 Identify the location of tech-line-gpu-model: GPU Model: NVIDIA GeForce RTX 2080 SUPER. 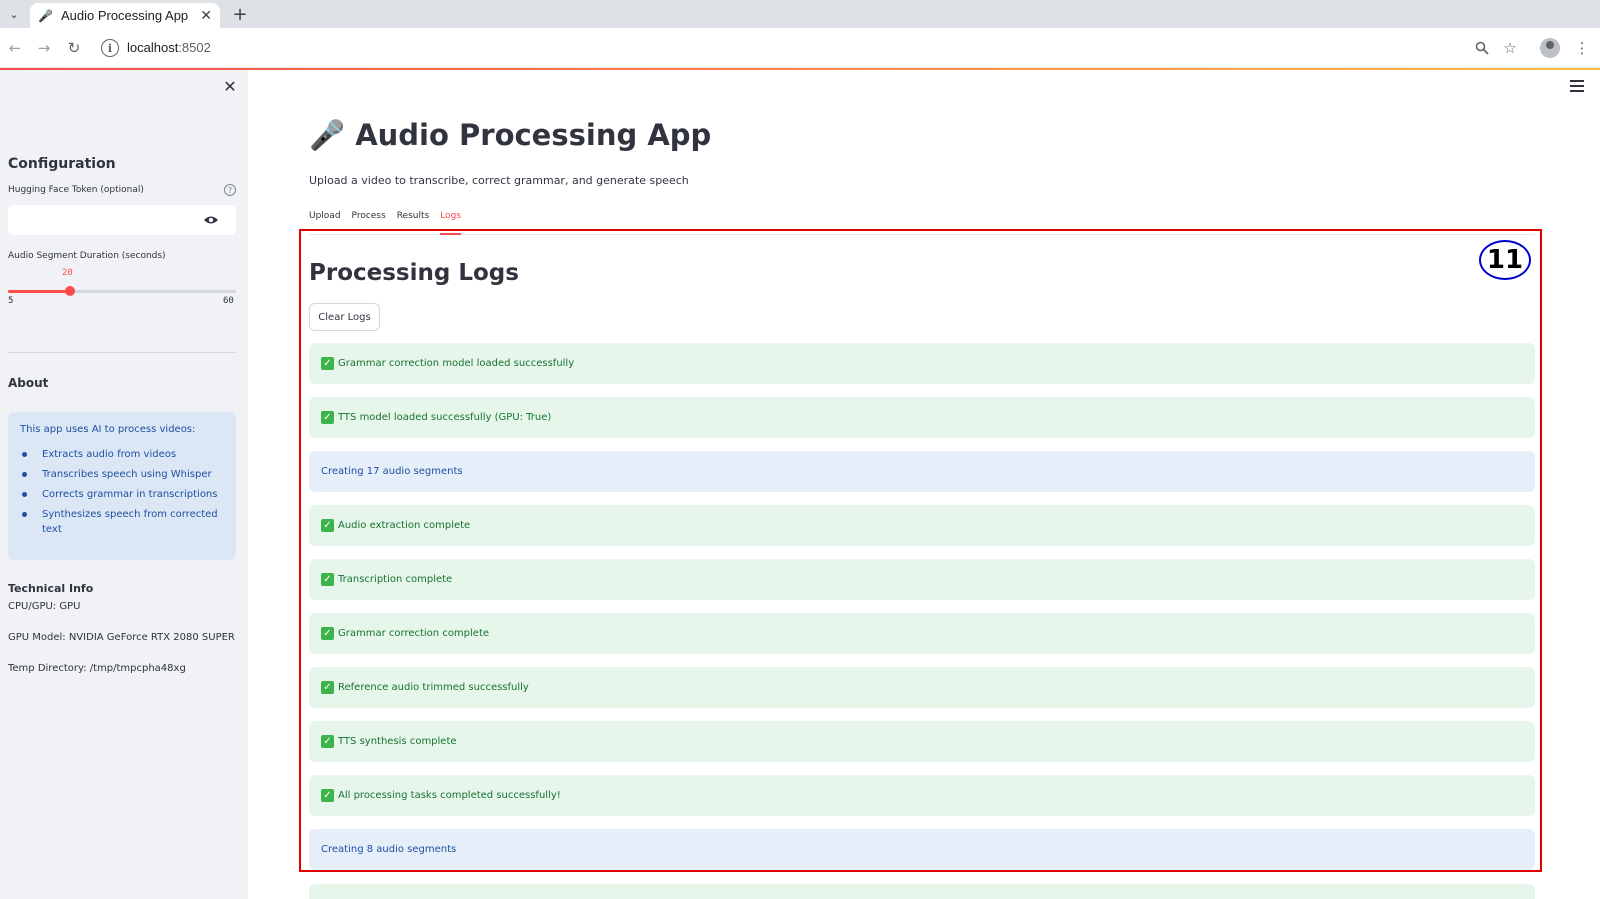
(121, 637).